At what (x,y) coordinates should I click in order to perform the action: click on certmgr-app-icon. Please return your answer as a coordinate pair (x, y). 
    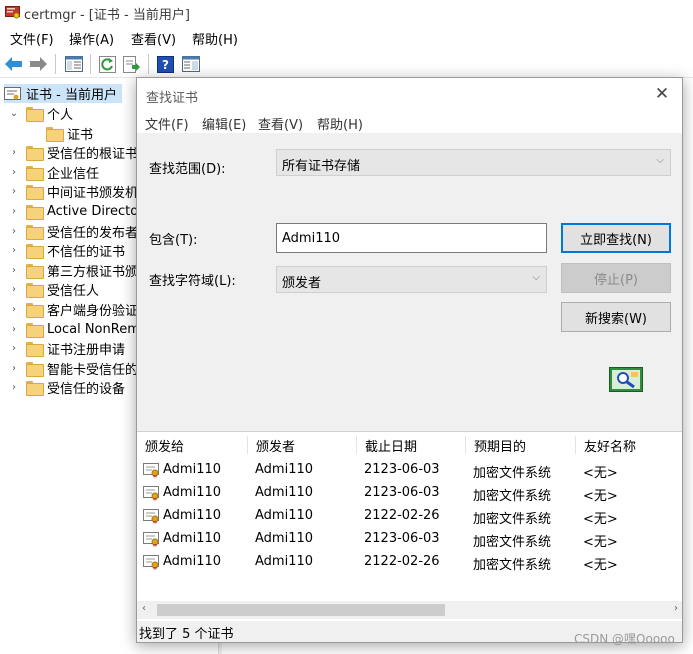
    Looking at the image, I should click on (12, 12).